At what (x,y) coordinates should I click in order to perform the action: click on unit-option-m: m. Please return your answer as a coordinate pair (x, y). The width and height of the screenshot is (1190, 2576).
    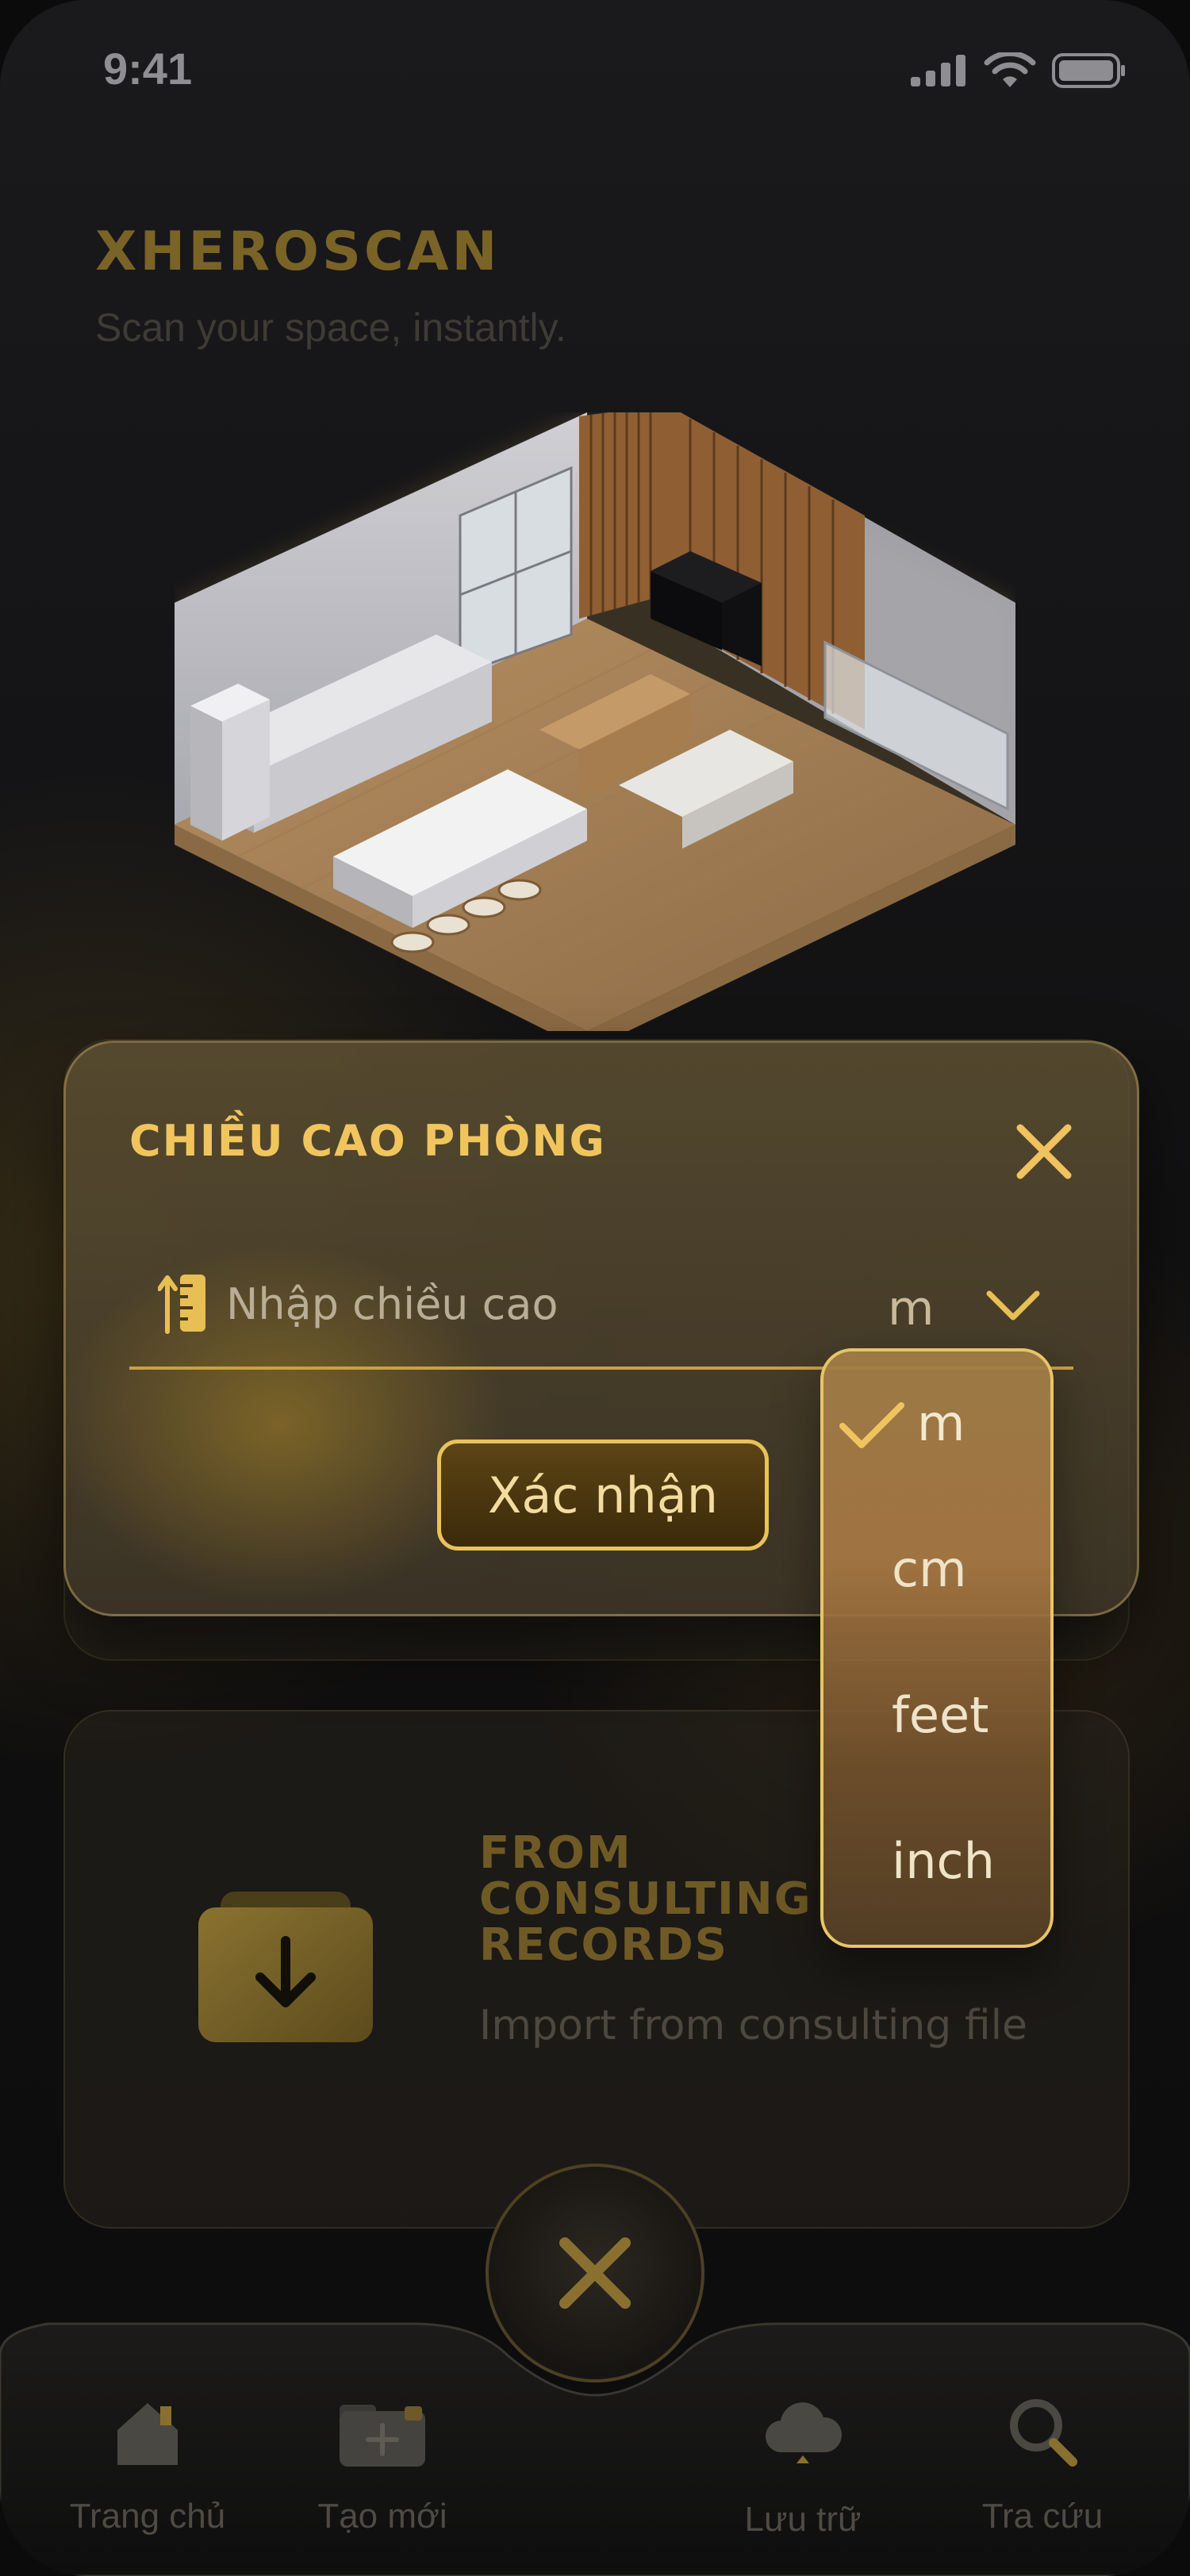
    Looking at the image, I should click on (936, 1424).